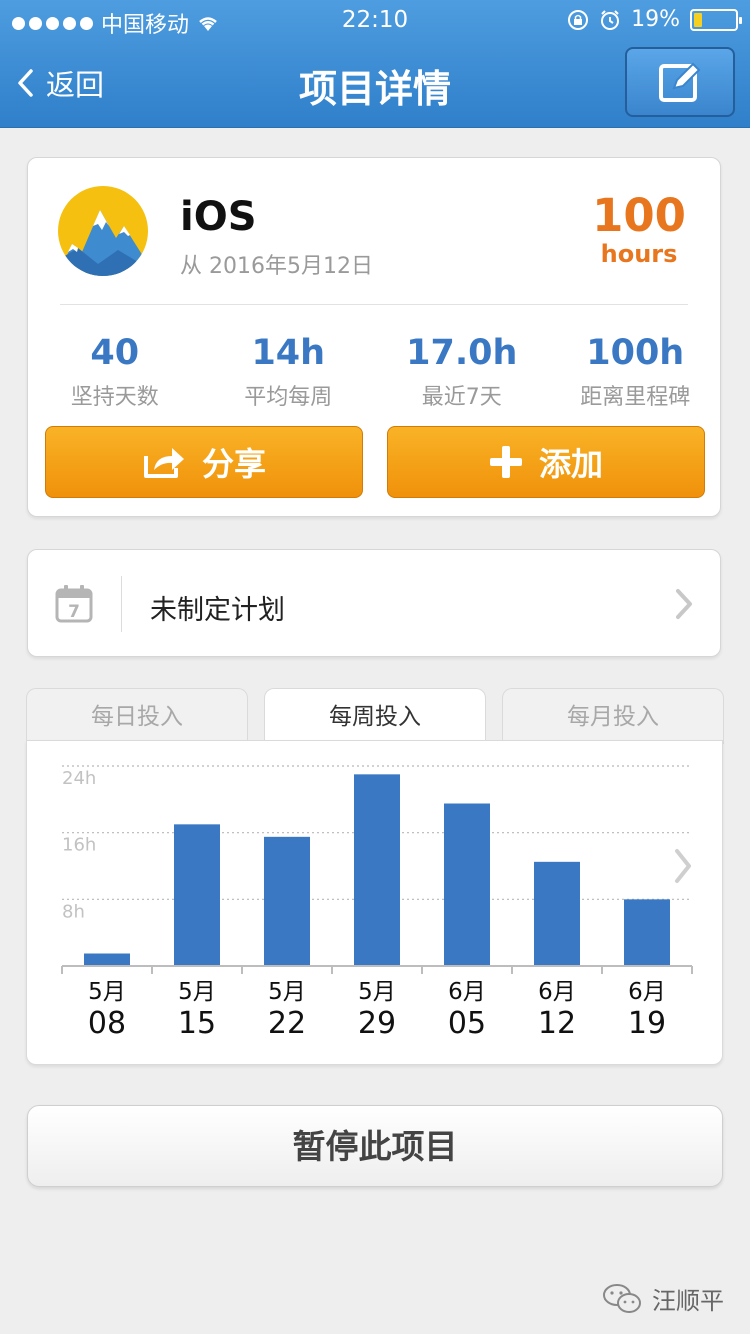 This screenshot has width=750, height=1334. Describe the element at coordinates (121, 604) in the screenshot. I see `separator` at that location.